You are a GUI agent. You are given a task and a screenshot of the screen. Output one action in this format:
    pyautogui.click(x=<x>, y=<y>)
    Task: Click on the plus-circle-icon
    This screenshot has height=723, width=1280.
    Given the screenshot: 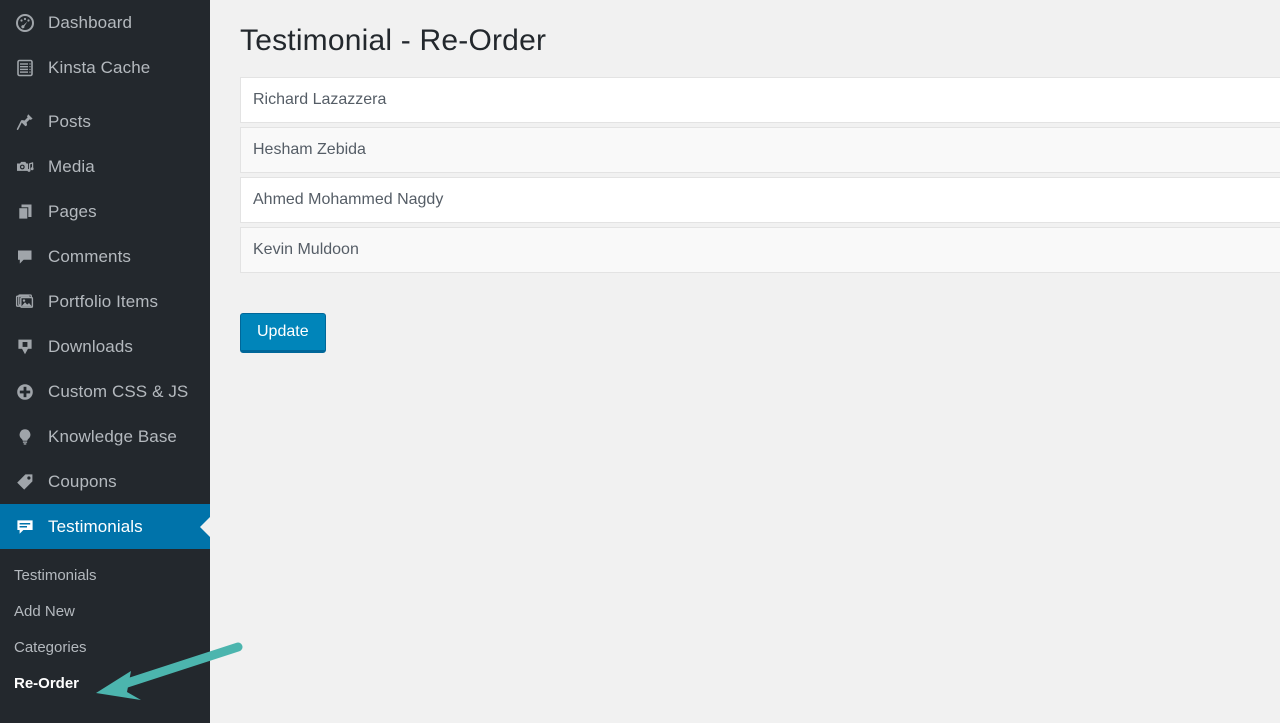 What is the action you would take?
    pyautogui.click(x=25, y=392)
    